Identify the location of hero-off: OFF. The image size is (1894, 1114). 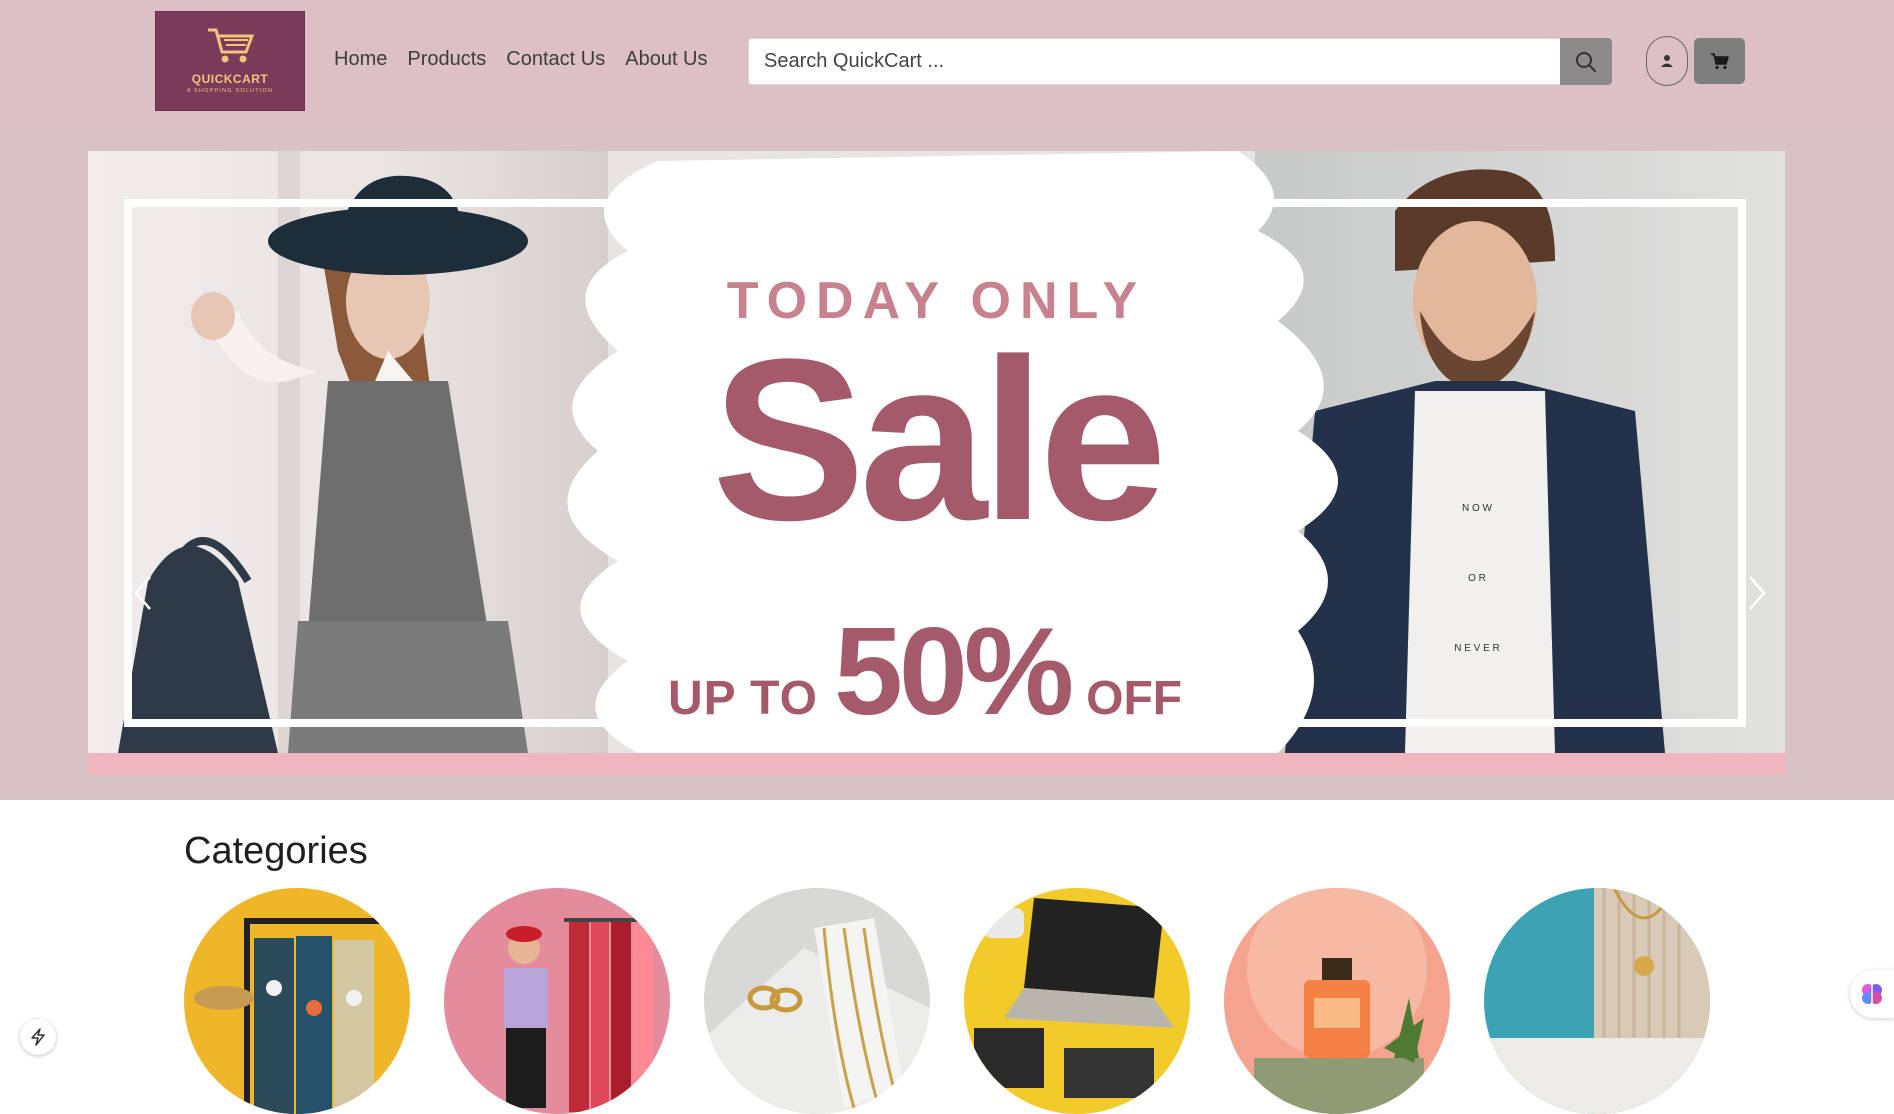
(1134, 698).